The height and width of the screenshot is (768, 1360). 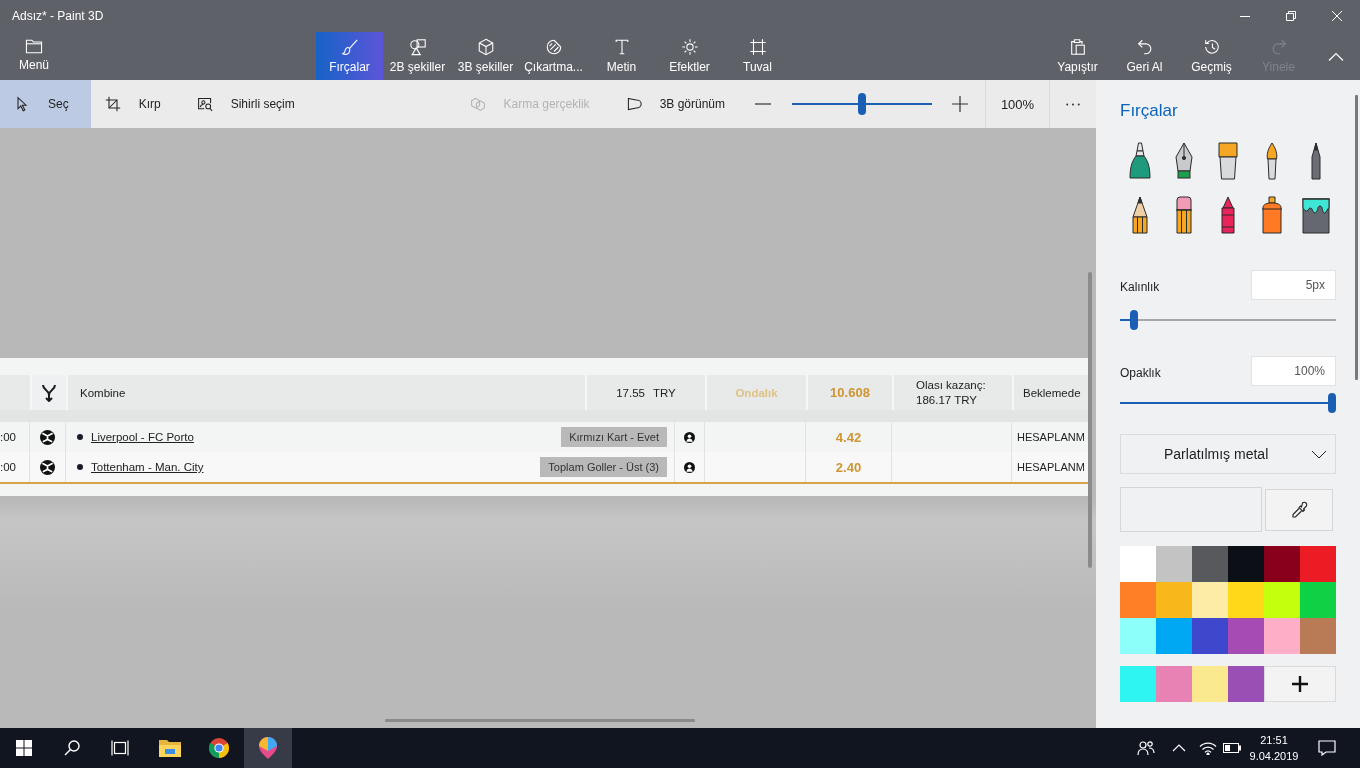 What do you see at coordinates (142, 437) in the screenshot?
I see `match-link: Liverpool - FC Porto` at bounding box center [142, 437].